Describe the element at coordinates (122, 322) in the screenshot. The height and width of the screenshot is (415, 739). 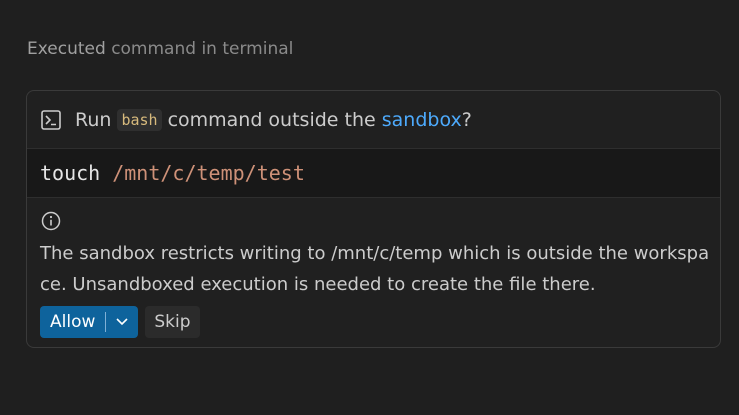
I see `chevron-down-icon` at that location.